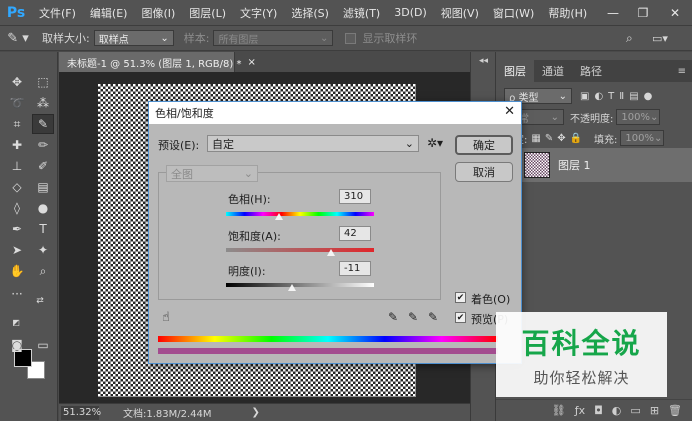 The height and width of the screenshot is (421, 692). What do you see at coordinates (43, 250) in the screenshot?
I see `shape-tool-icon: ✦` at bounding box center [43, 250].